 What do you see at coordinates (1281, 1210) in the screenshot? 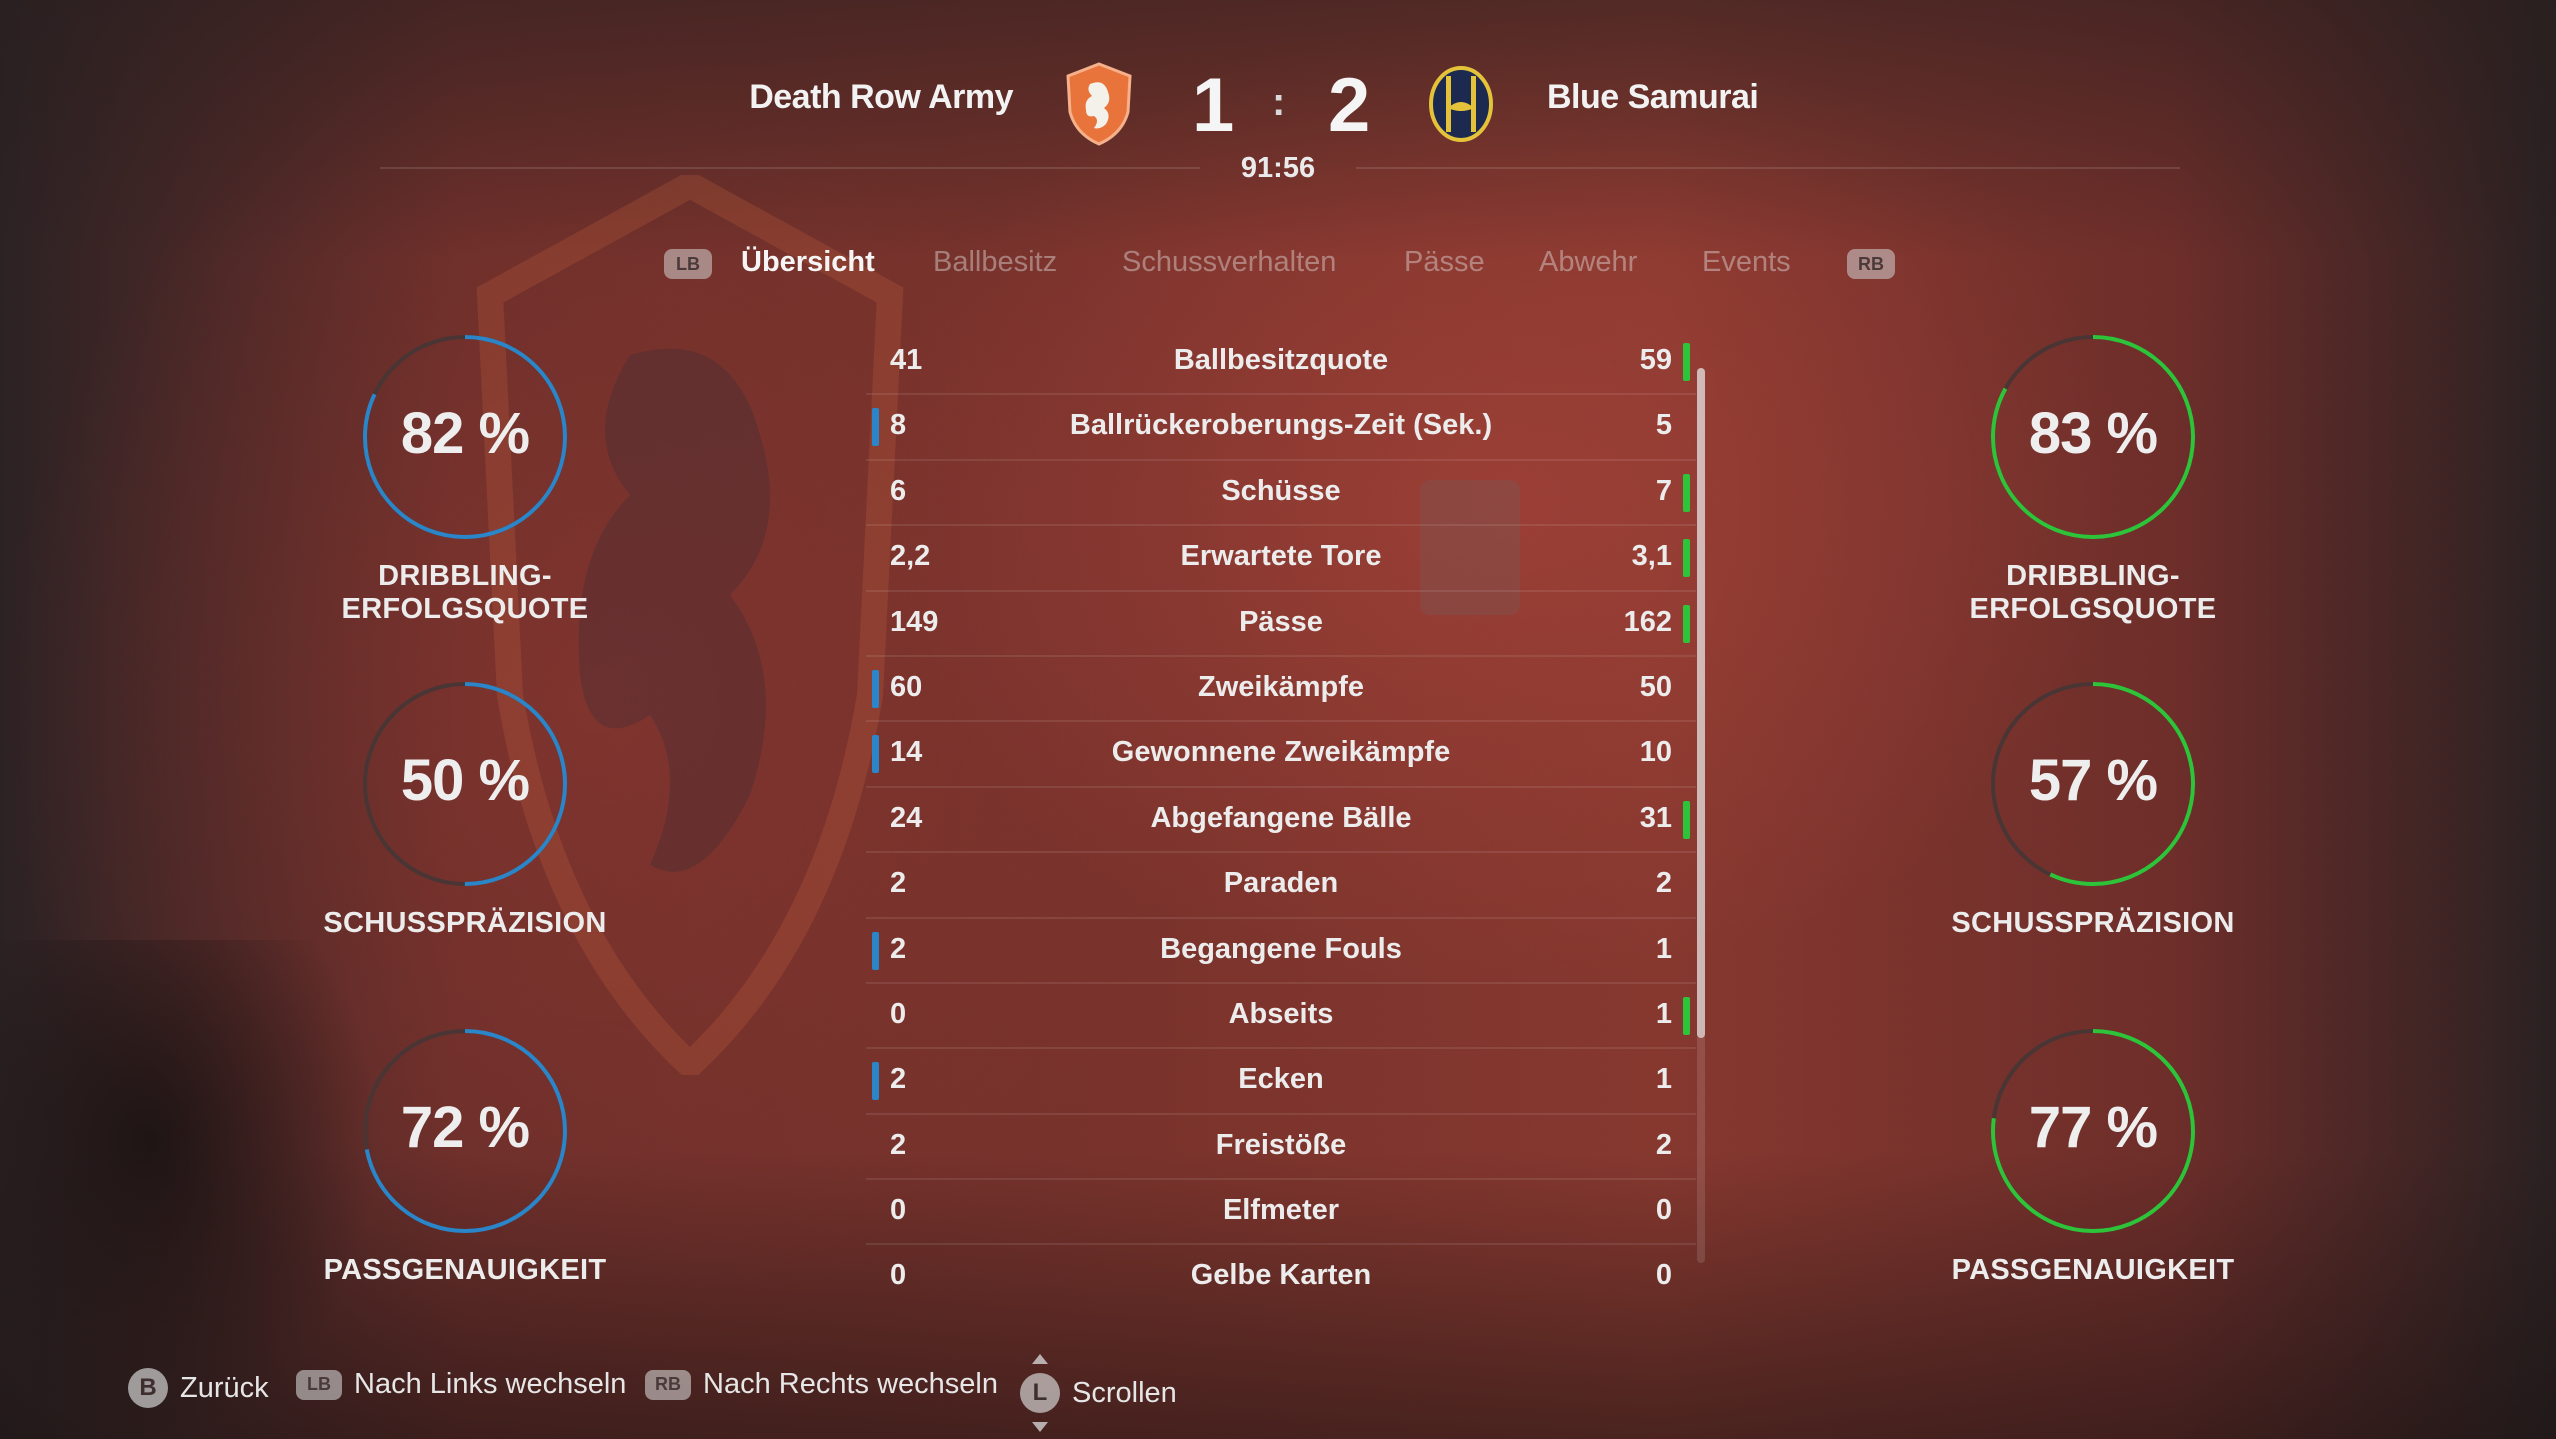
I see `stat-label: Elfmeter` at bounding box center [1281, 1210].